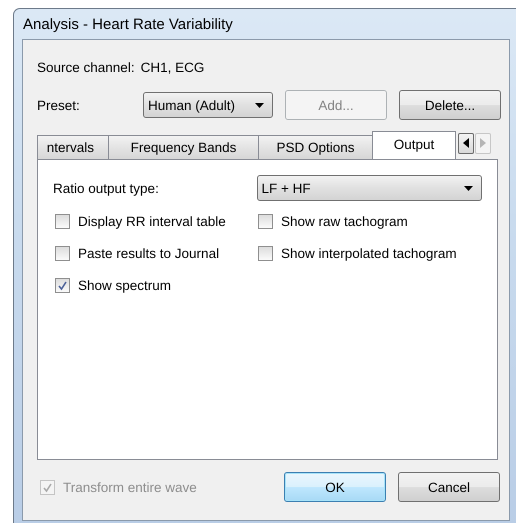  What do you see at coordinates (72, 147) in the screenshot?
I see `tab: ntervals` at bounding box center [72, 147].